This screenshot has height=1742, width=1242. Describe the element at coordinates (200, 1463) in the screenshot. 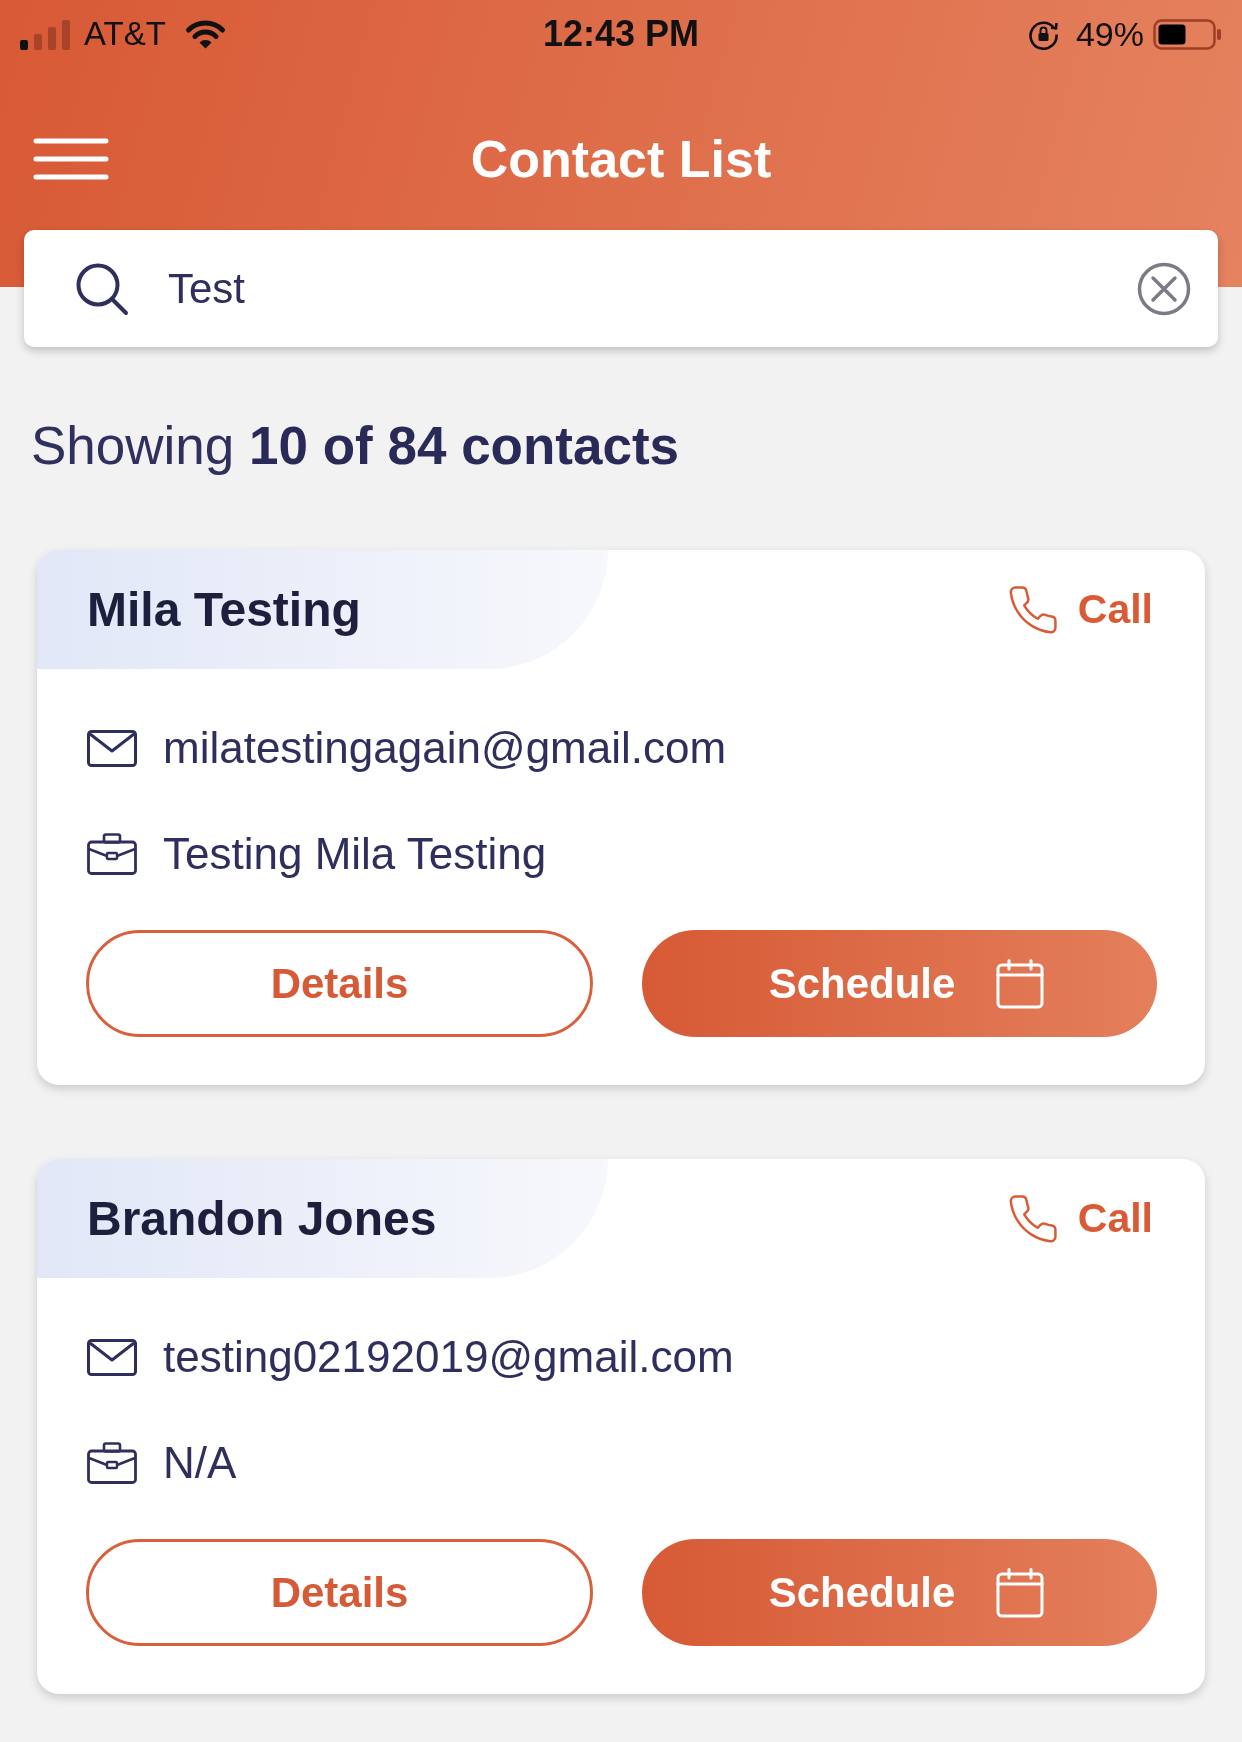

I see `company-text: N/A` at that location.